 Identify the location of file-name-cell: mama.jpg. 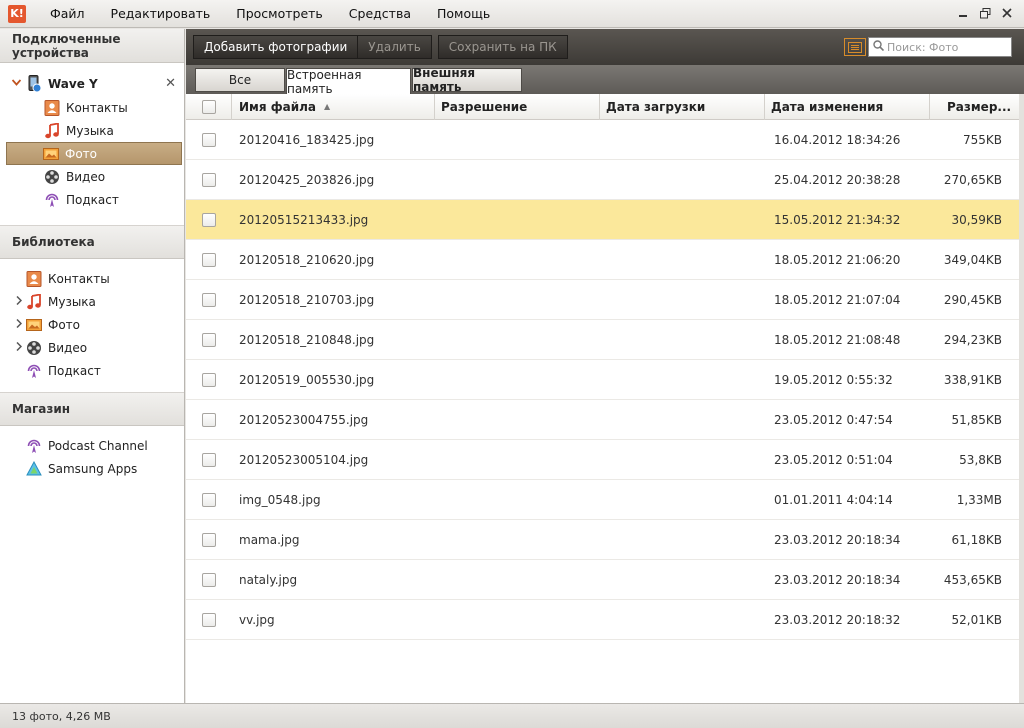
(269, 539).